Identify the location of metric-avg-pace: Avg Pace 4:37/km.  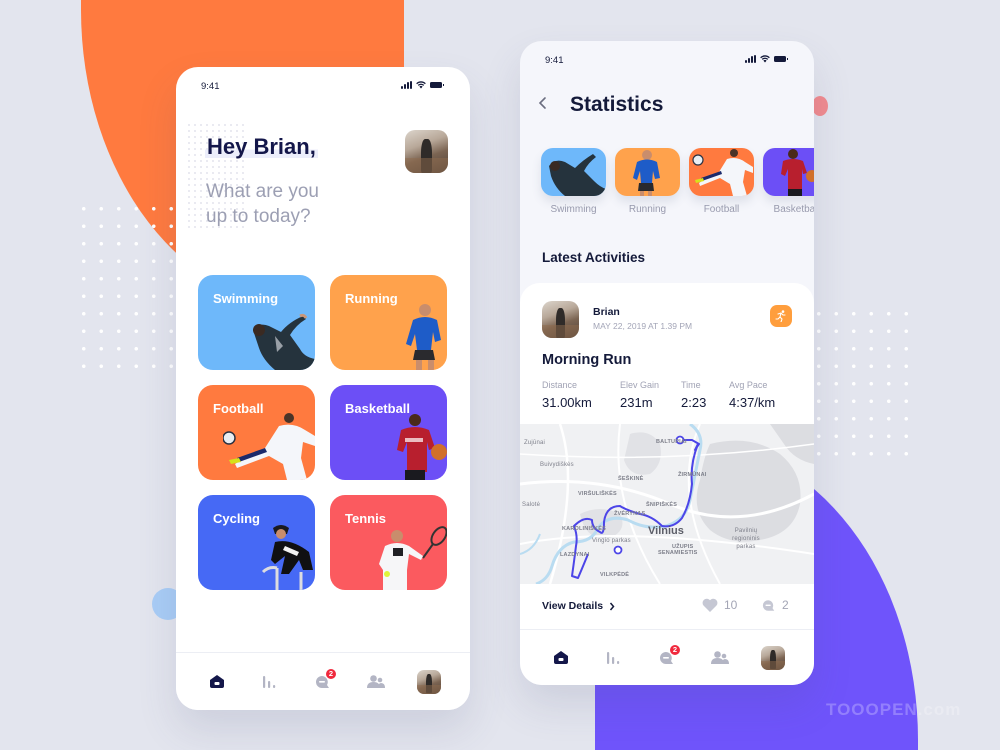
(764, 395).